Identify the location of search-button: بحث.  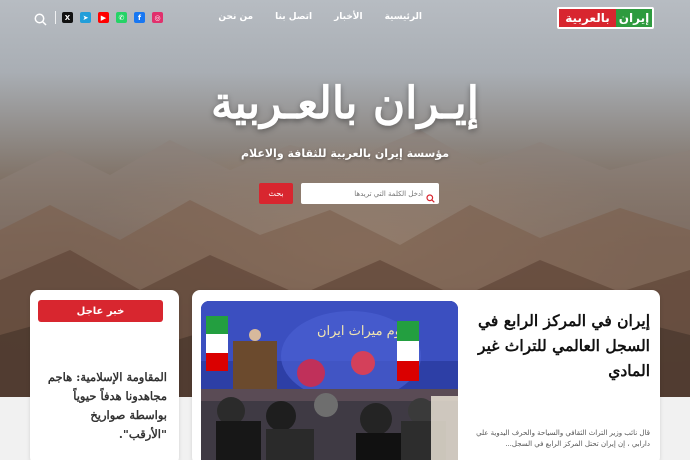
(276, 193).